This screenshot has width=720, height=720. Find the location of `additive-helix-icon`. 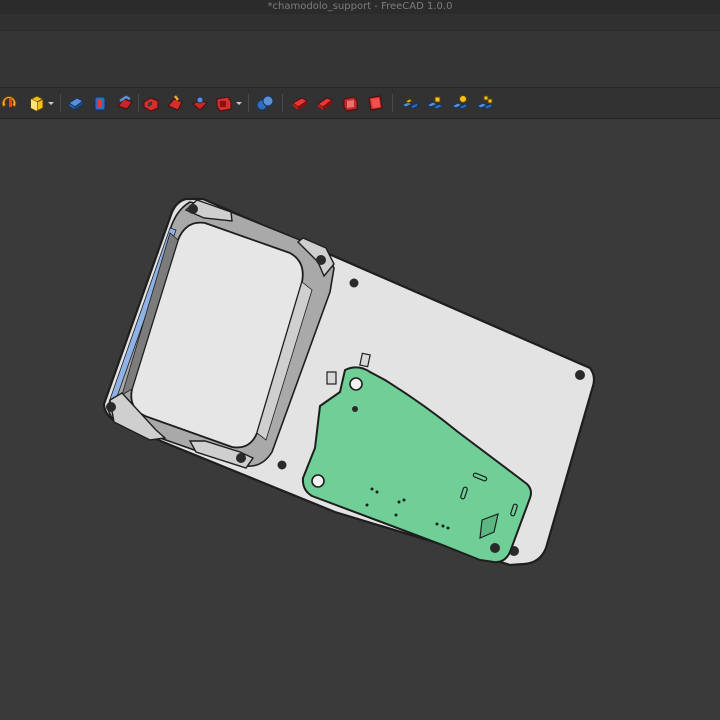

additive-helix-icon is located at coordinates (125, 103).